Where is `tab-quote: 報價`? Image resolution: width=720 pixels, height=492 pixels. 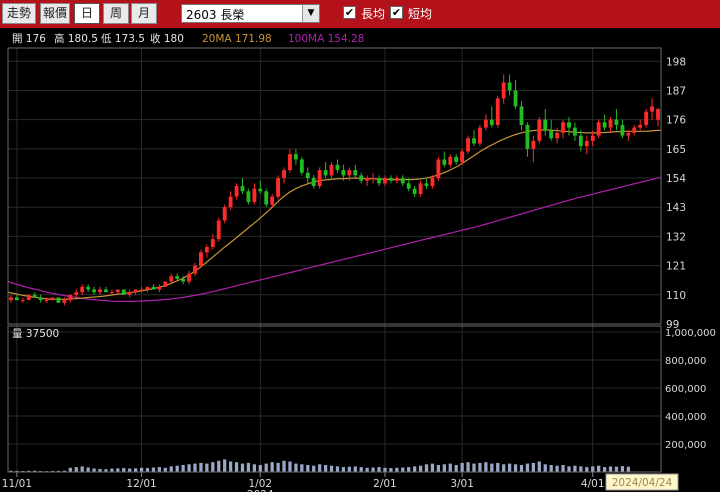
tab-quote: 報價 is located at coordinates (55, 13).